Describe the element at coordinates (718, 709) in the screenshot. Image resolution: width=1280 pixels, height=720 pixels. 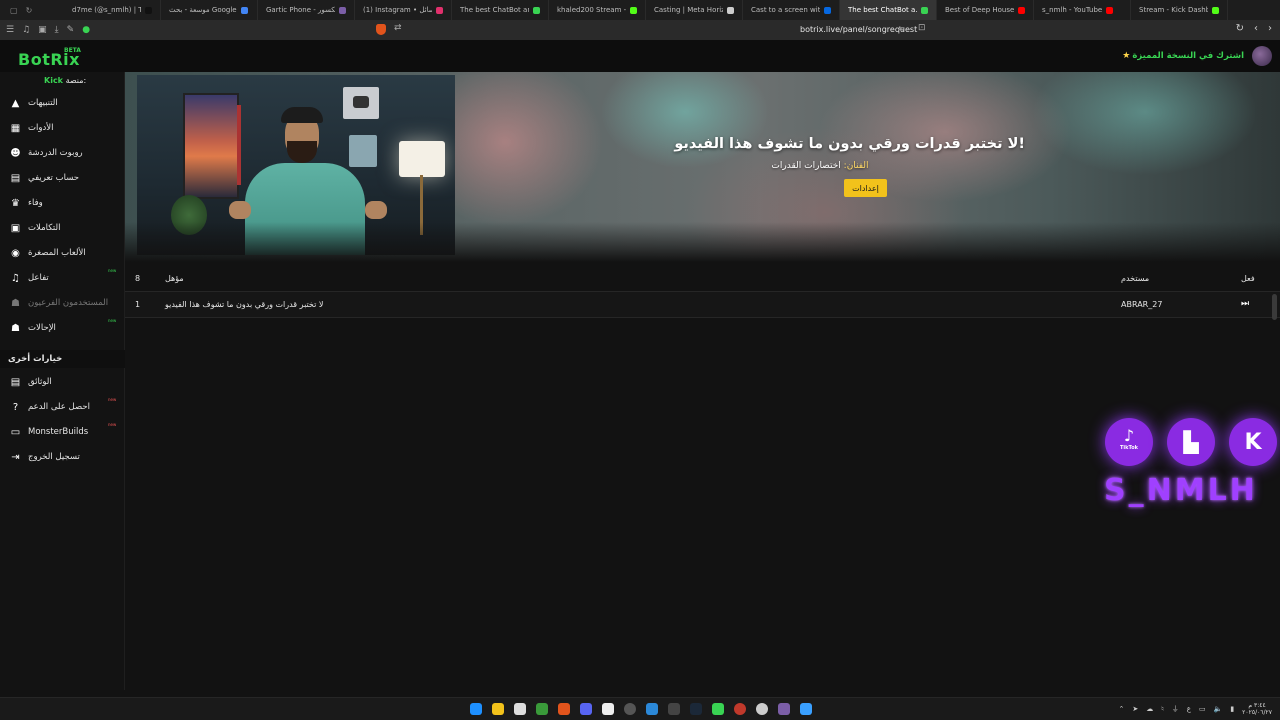
I see `lock-icon` at that location.